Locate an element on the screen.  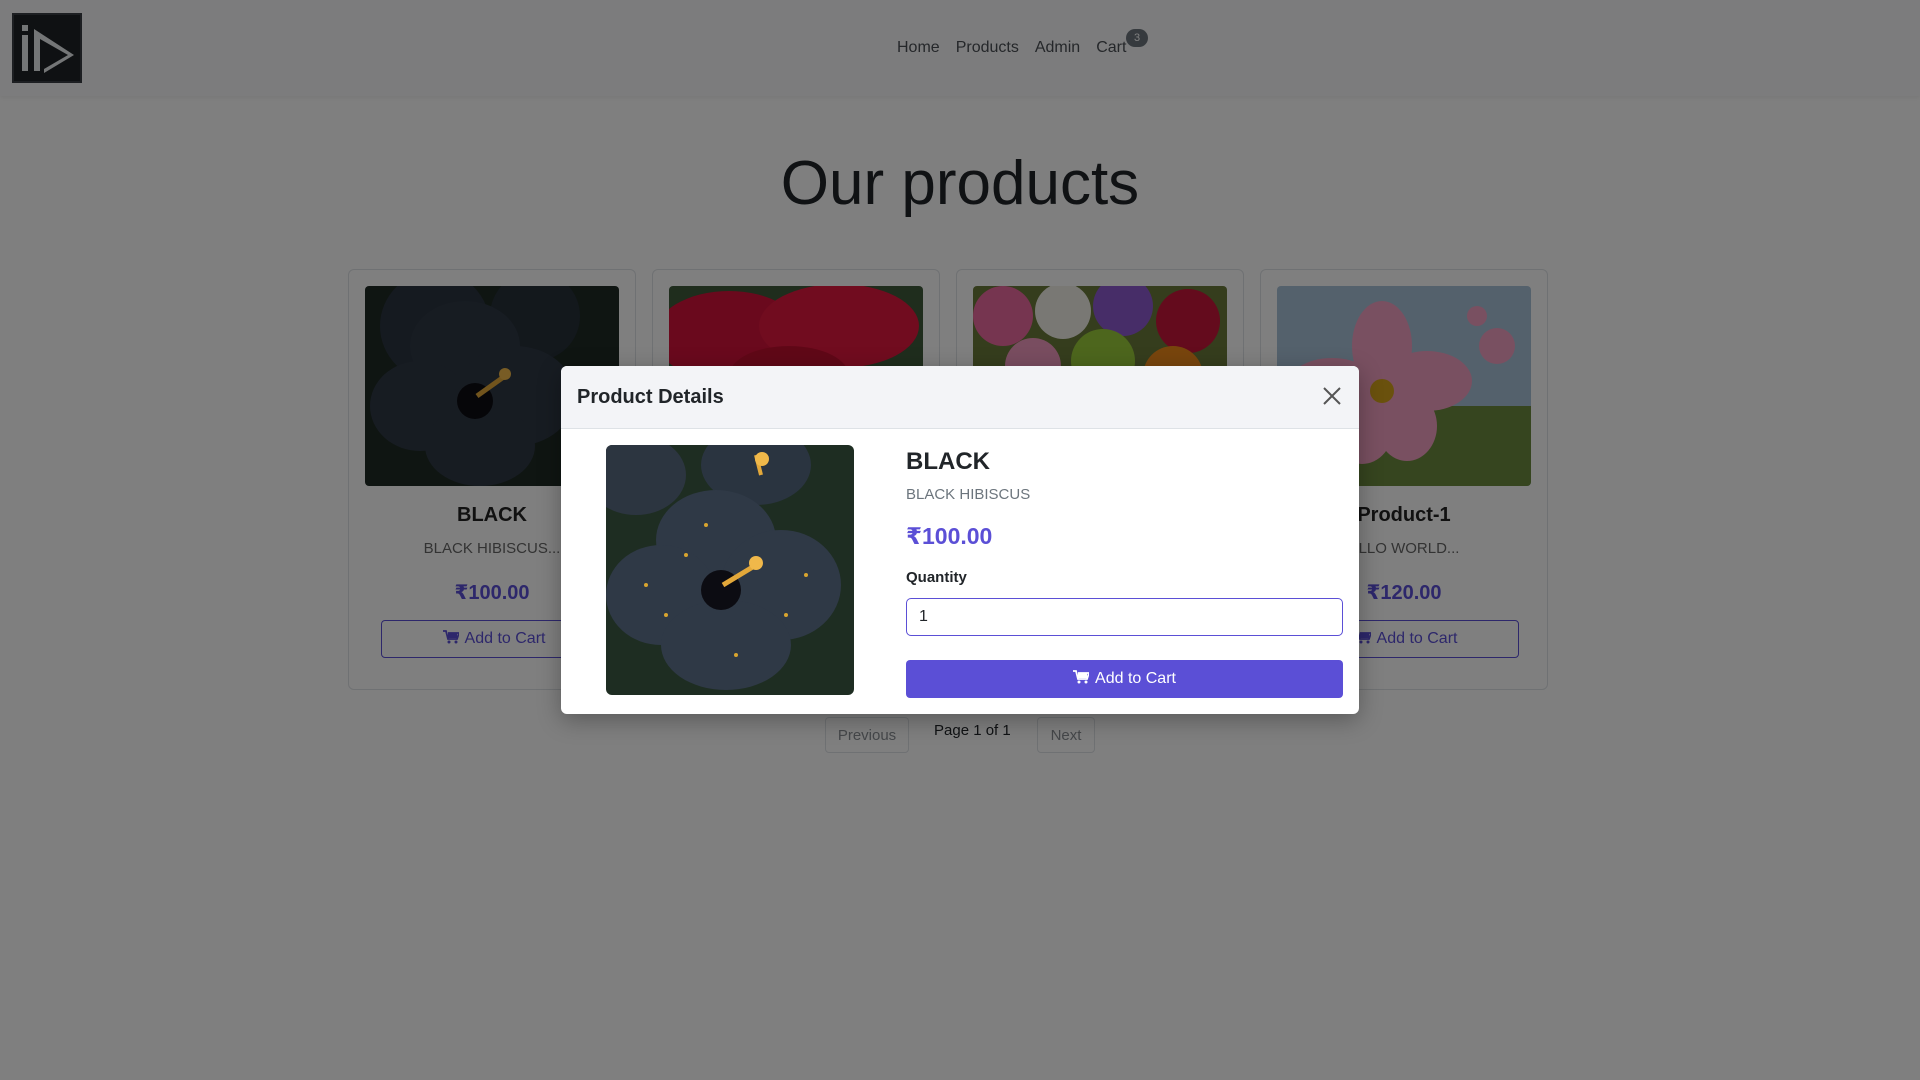
modal-add-to-cart-button: Add to Cart is located at coordinates (1124, 679).